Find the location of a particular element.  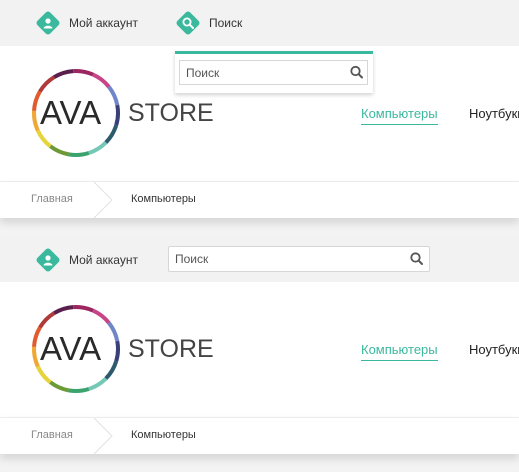

search-toggle-link: Поиск is located at coordinates (208, 23).